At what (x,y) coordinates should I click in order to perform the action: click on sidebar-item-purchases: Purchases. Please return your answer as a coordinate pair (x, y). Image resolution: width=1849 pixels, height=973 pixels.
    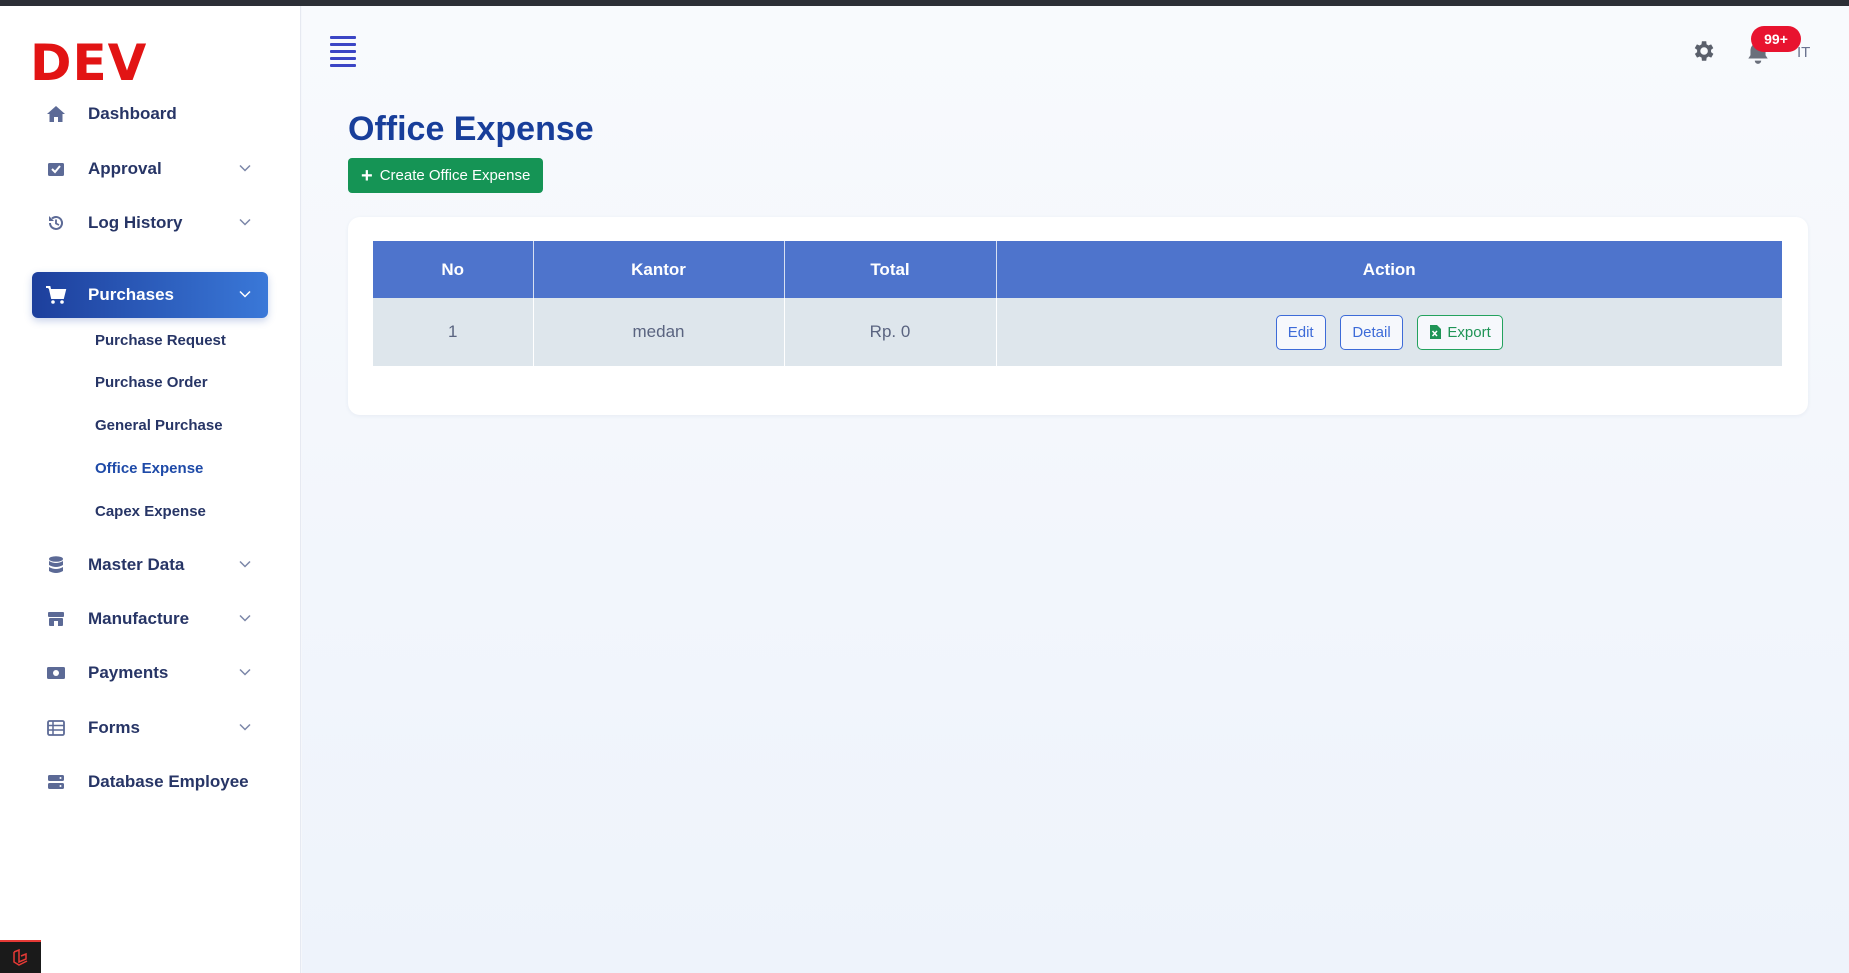
    Looking at the image, I should click on (150, 295).